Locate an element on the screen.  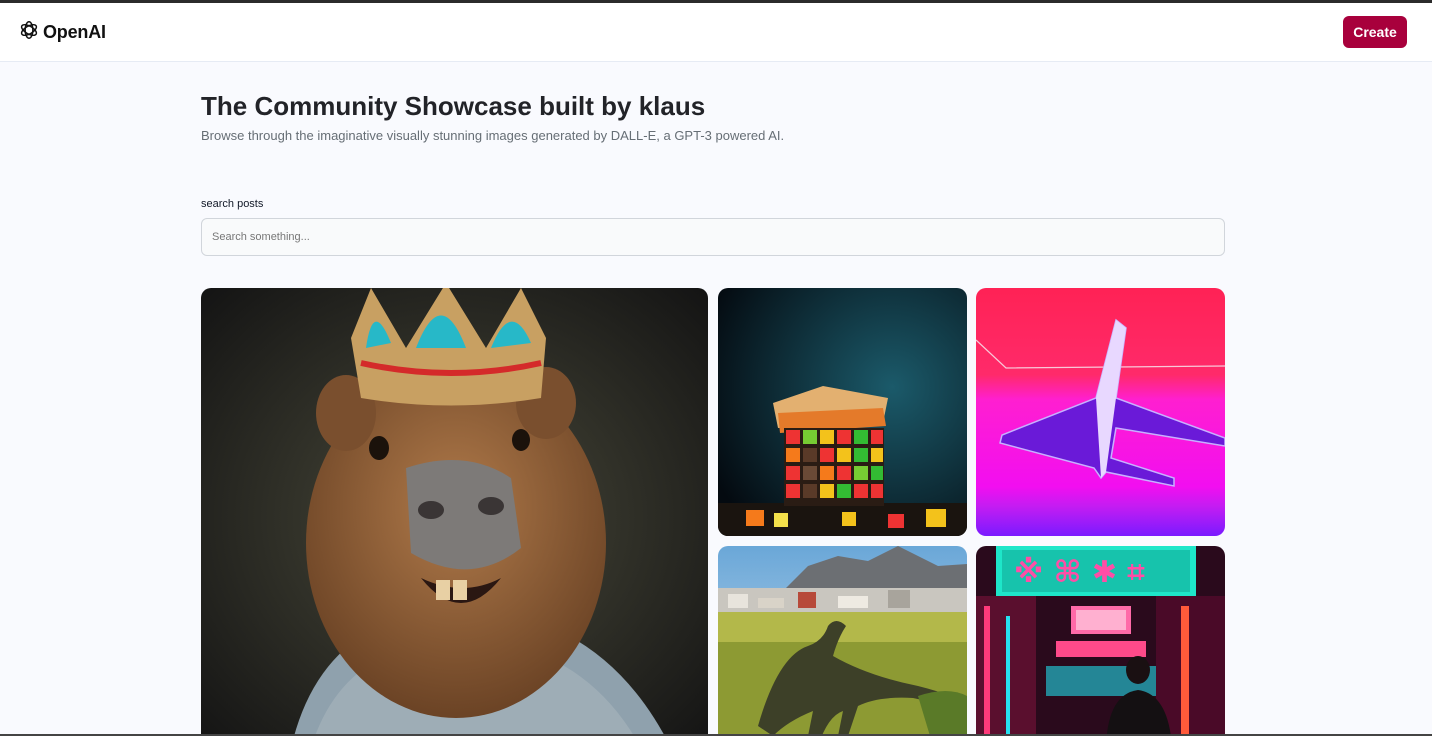
dinosaur-city-image is located at coordinates (842, 641).